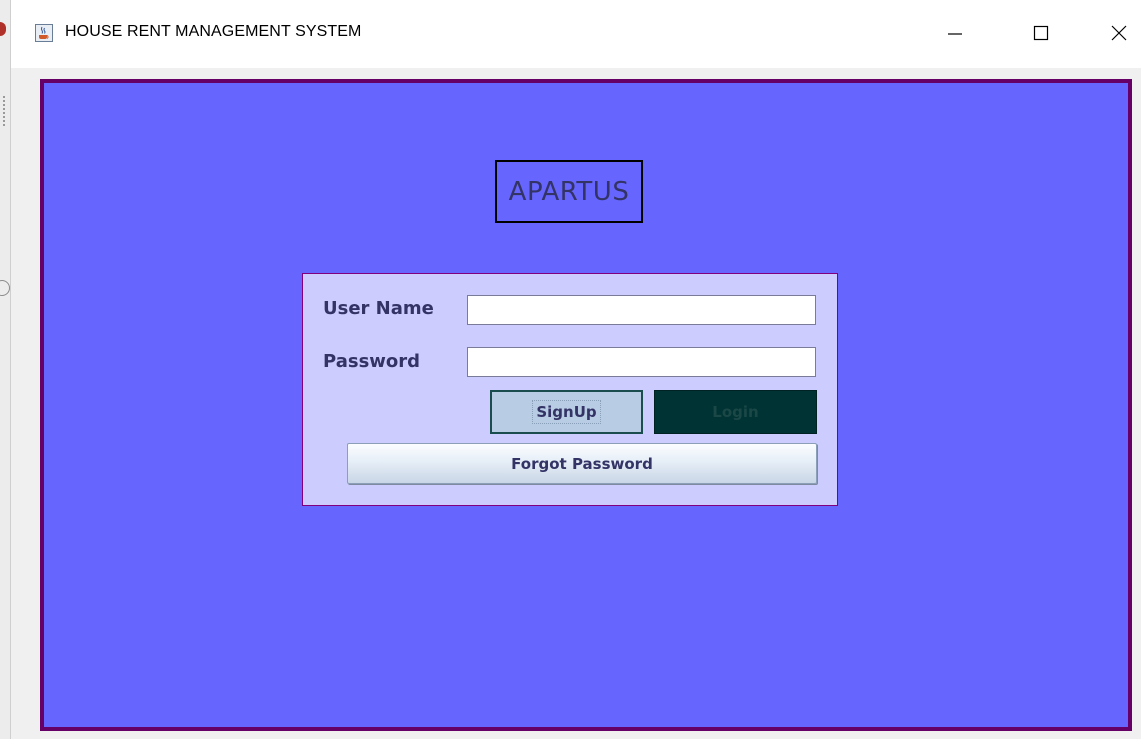  What do you see at coordinates (378, 308) in the screenshot?
I see `username-label: User Name` at bounding box center [378, 308].